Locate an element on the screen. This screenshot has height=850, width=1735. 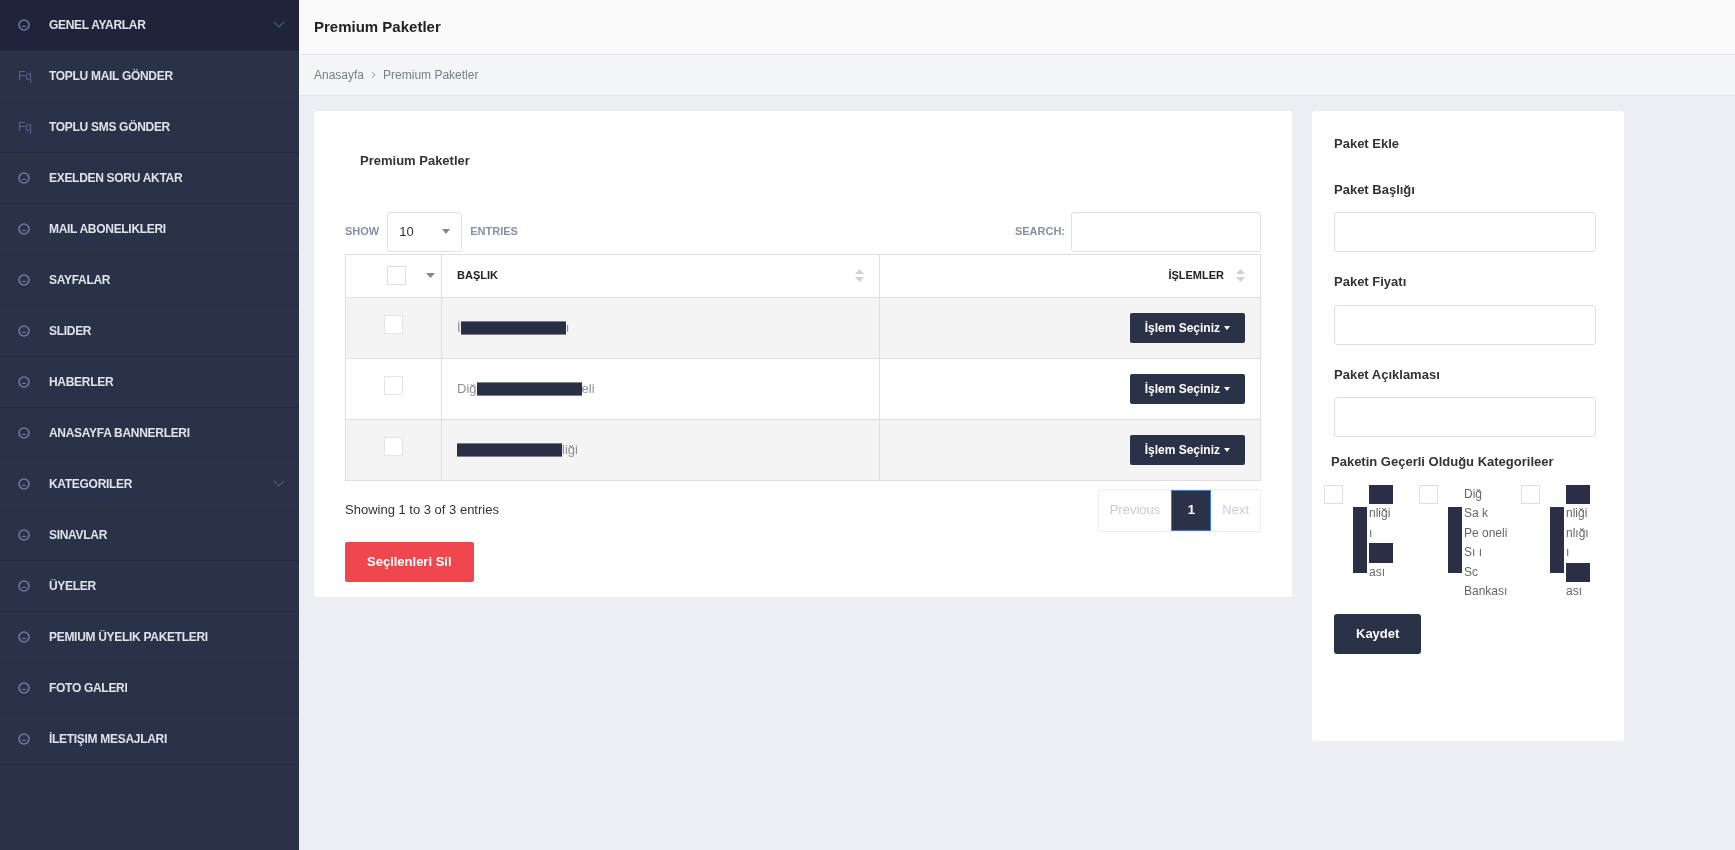
entries-label: ENTRIES is located at coordinates (494, 232).